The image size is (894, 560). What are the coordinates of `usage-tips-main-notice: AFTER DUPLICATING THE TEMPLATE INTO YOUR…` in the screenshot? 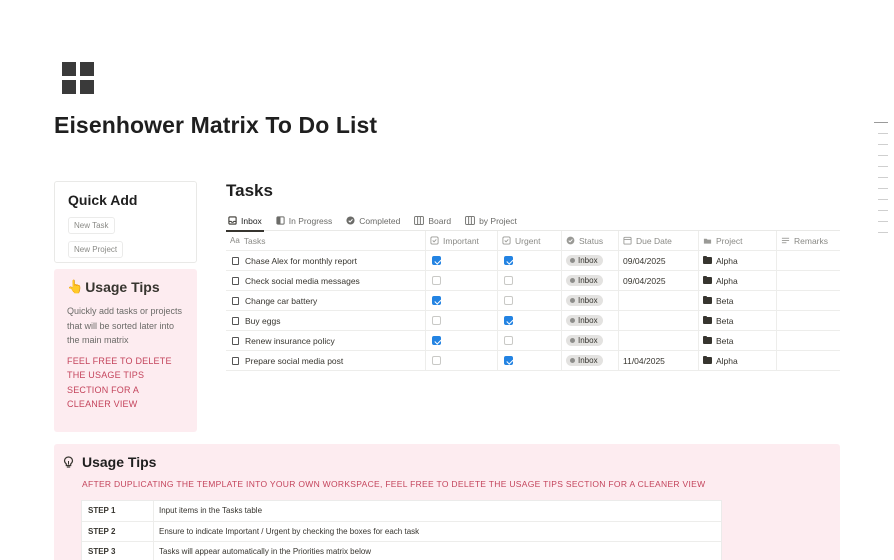 It's located at (394, 484).